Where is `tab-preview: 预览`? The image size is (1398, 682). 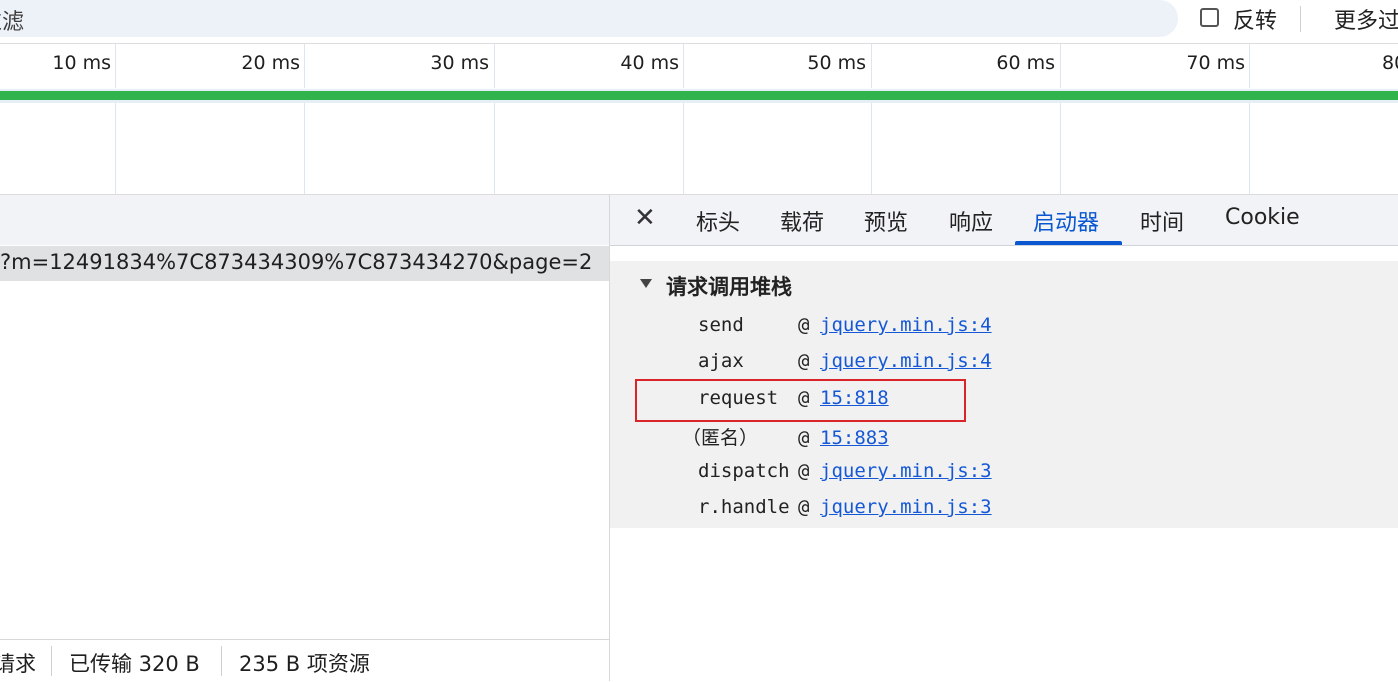
tab-preview: 预览 is located at coordinates (886, 221).